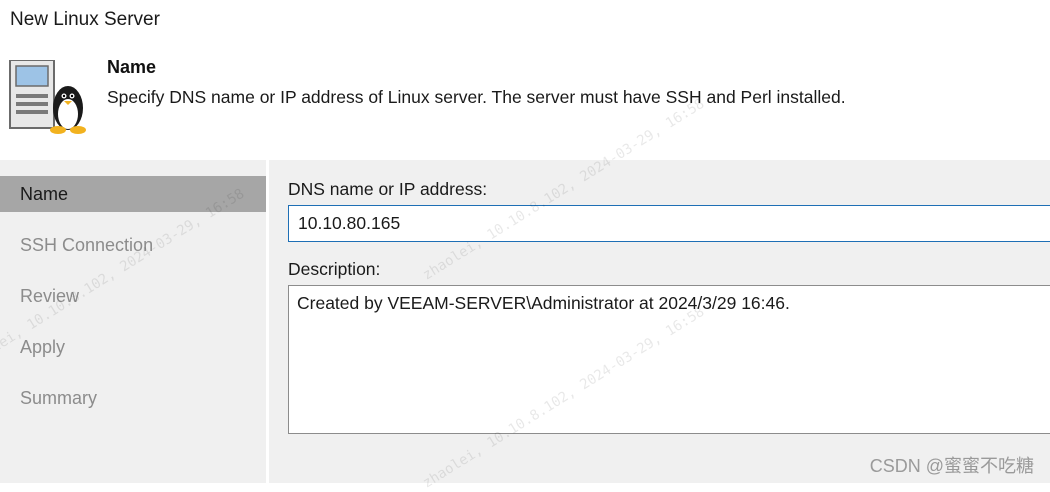 The height and width of the screenshot is (492, 1050). I want to click on csdn-watermark: CSDN @蜜蜜不吃糖, so click(951, 466).